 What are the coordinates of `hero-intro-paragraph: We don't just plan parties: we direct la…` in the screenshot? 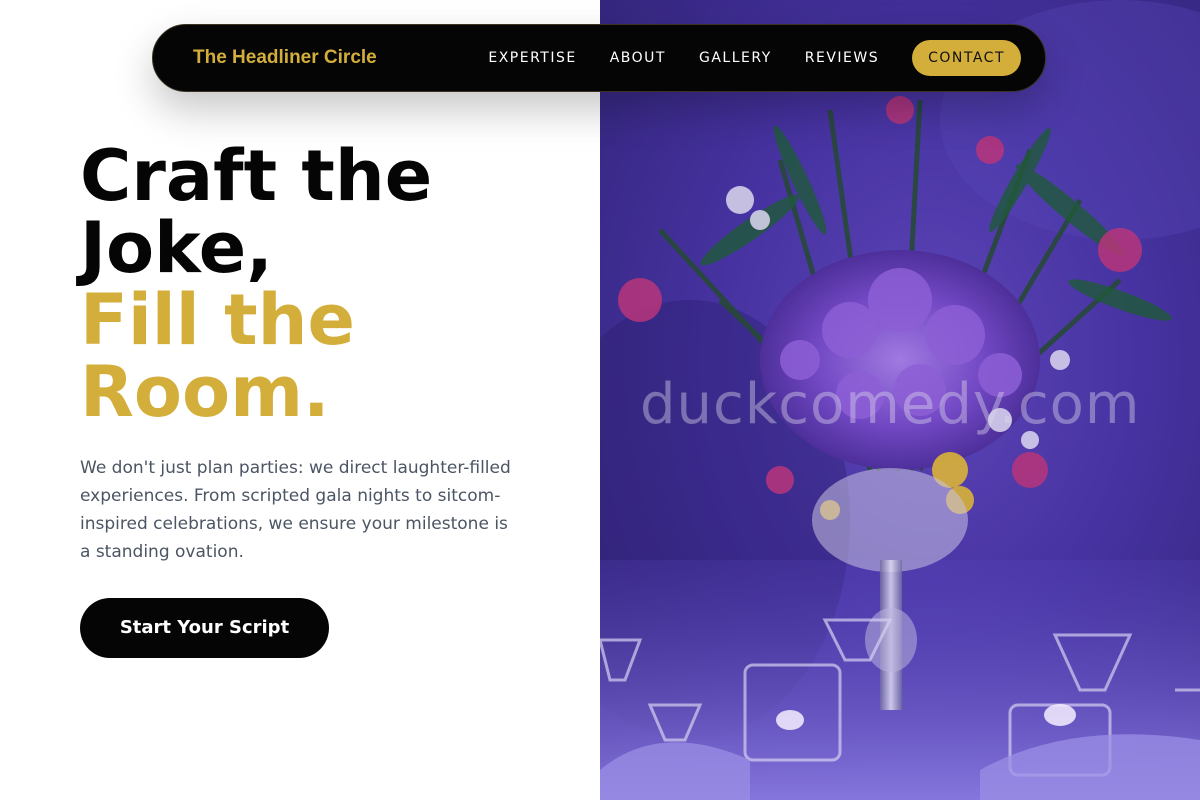 It's located at (295, 510).